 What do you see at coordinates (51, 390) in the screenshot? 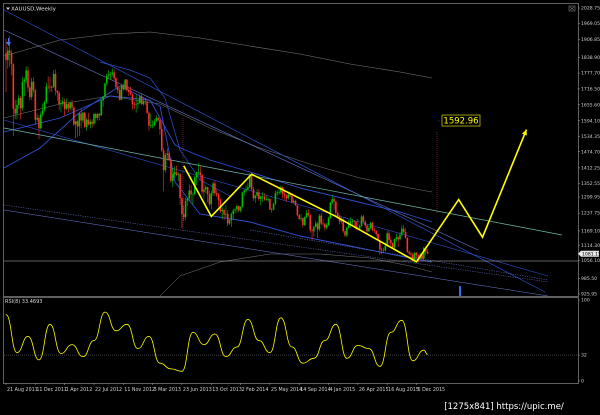
I see `time-axis-label: 11 Dec 2011` at bounding box center [51, 390].